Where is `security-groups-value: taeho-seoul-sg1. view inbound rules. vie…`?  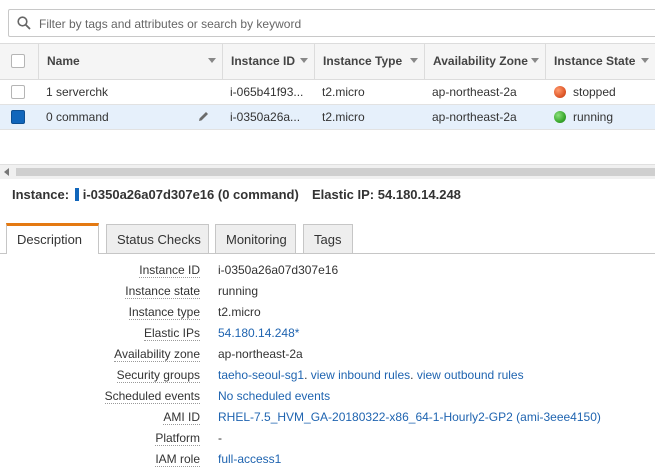
security-groups-value: taeho-seoul-sg1. view inbound rules. vie… is located at coordinates (371, 375).